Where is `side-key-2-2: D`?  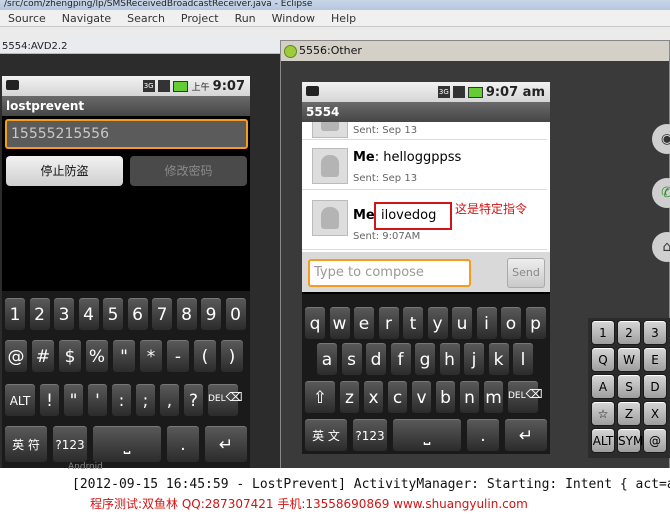
side-key-2-2: D is located at coordinates (655, 386).